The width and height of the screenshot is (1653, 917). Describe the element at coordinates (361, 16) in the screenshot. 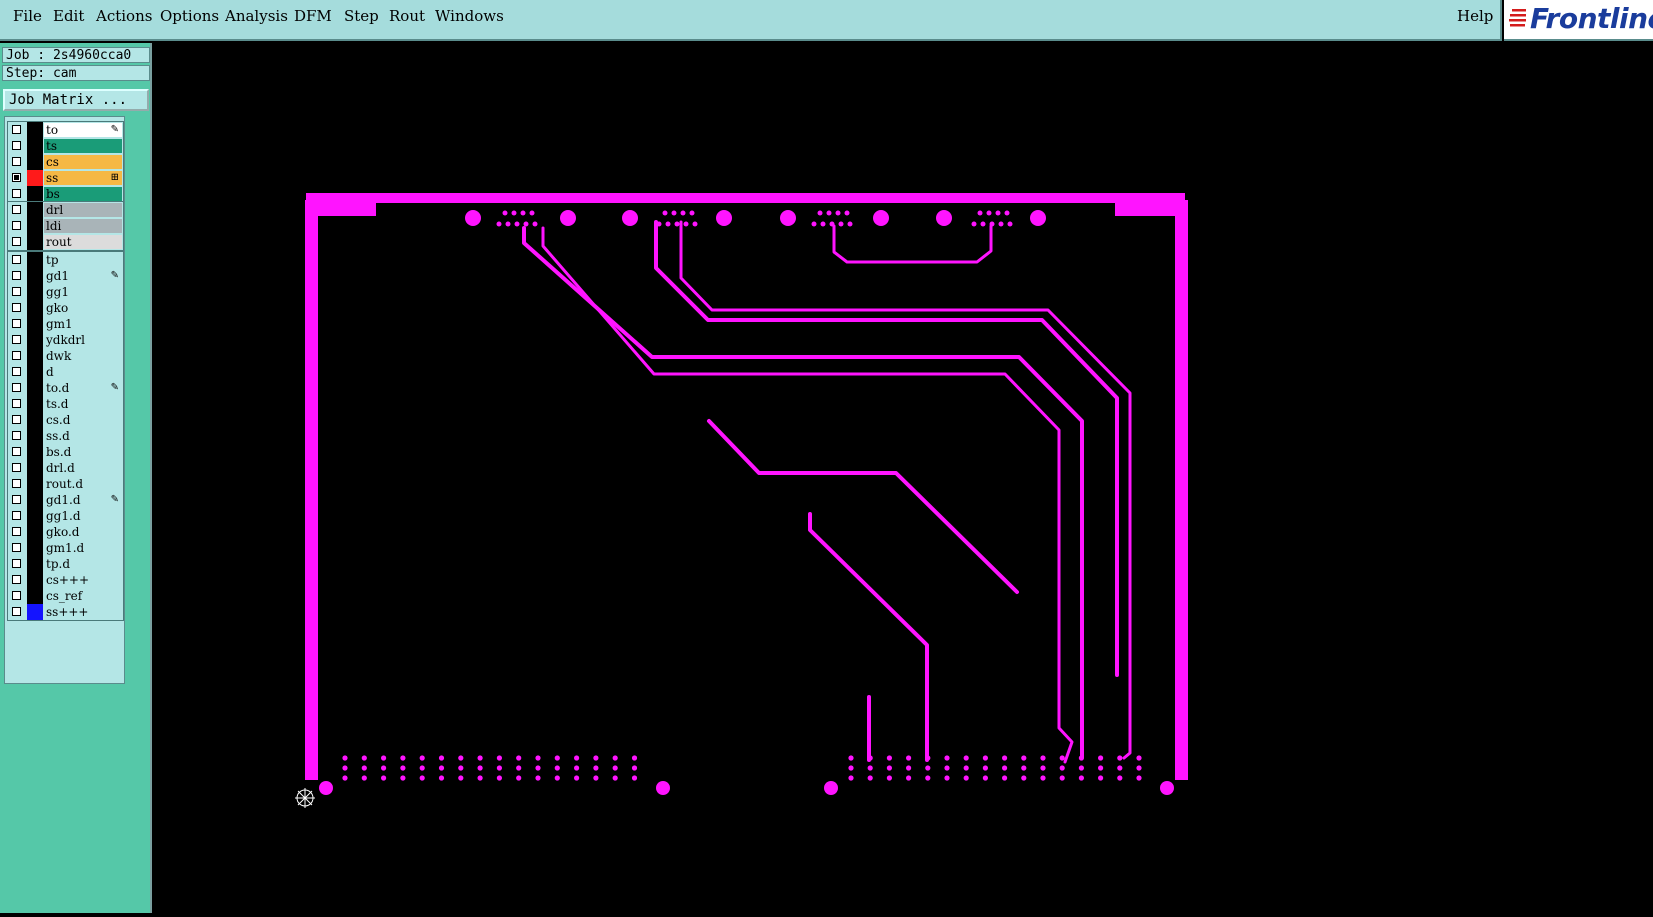

I see `menu-step: Step` at that location.